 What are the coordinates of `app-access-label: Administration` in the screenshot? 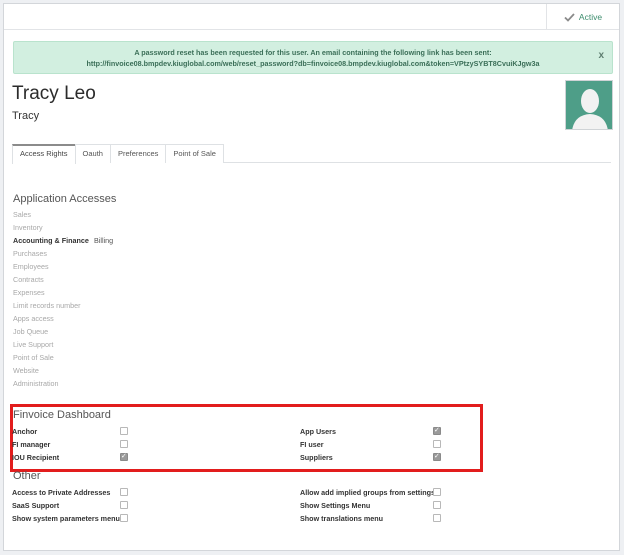 It's located at (36, 383).